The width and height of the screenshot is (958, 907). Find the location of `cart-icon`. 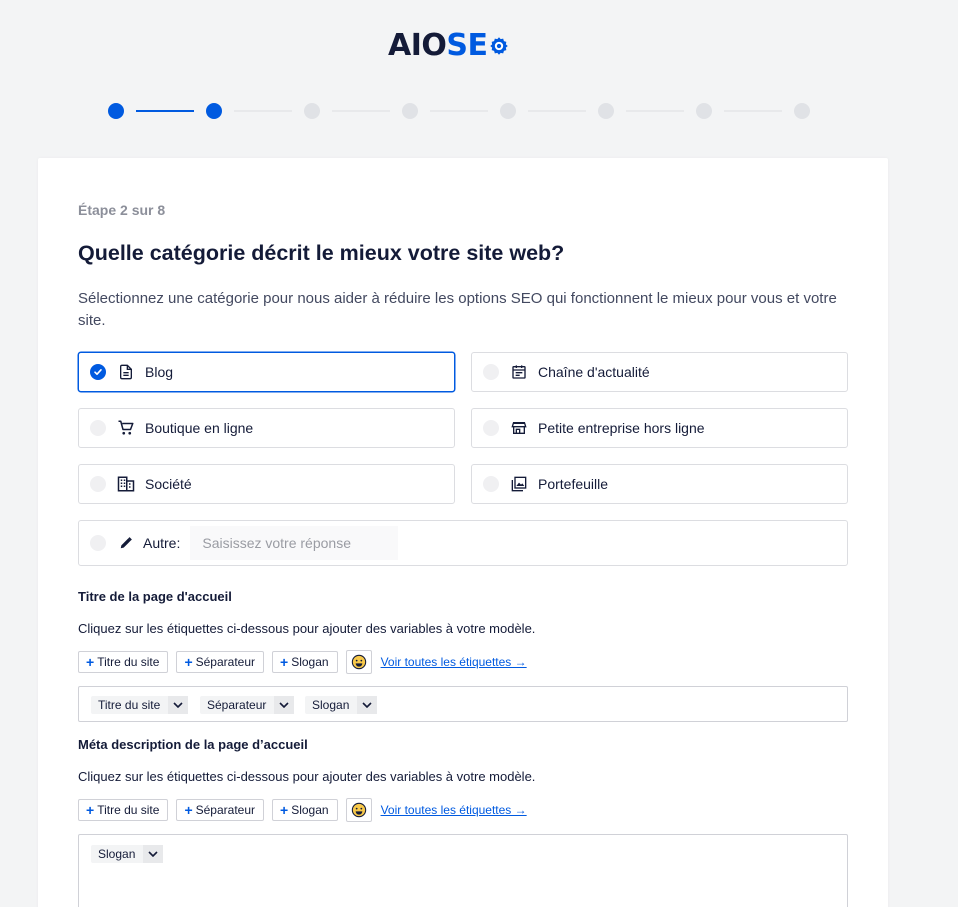

cart-icon is located at coordinates (126, 428).